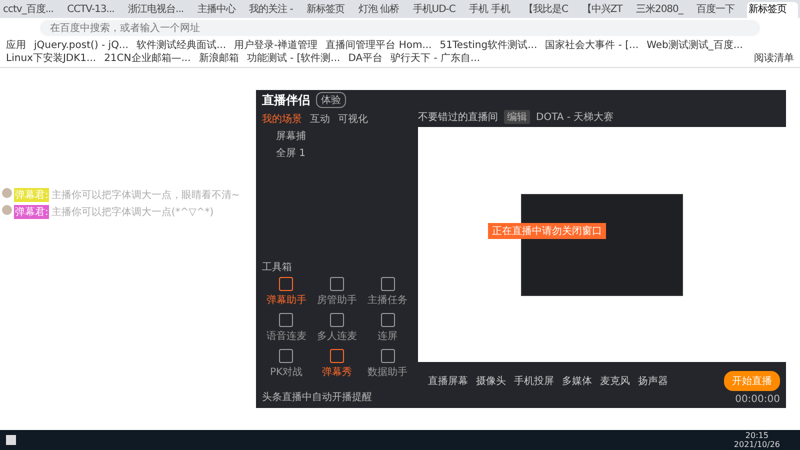 The image size is (800, 450). What do you see at coordinates (277, 267) in the screenshot?
I see `toolbox-label: 工具箱` at bounding box center [277, 267].